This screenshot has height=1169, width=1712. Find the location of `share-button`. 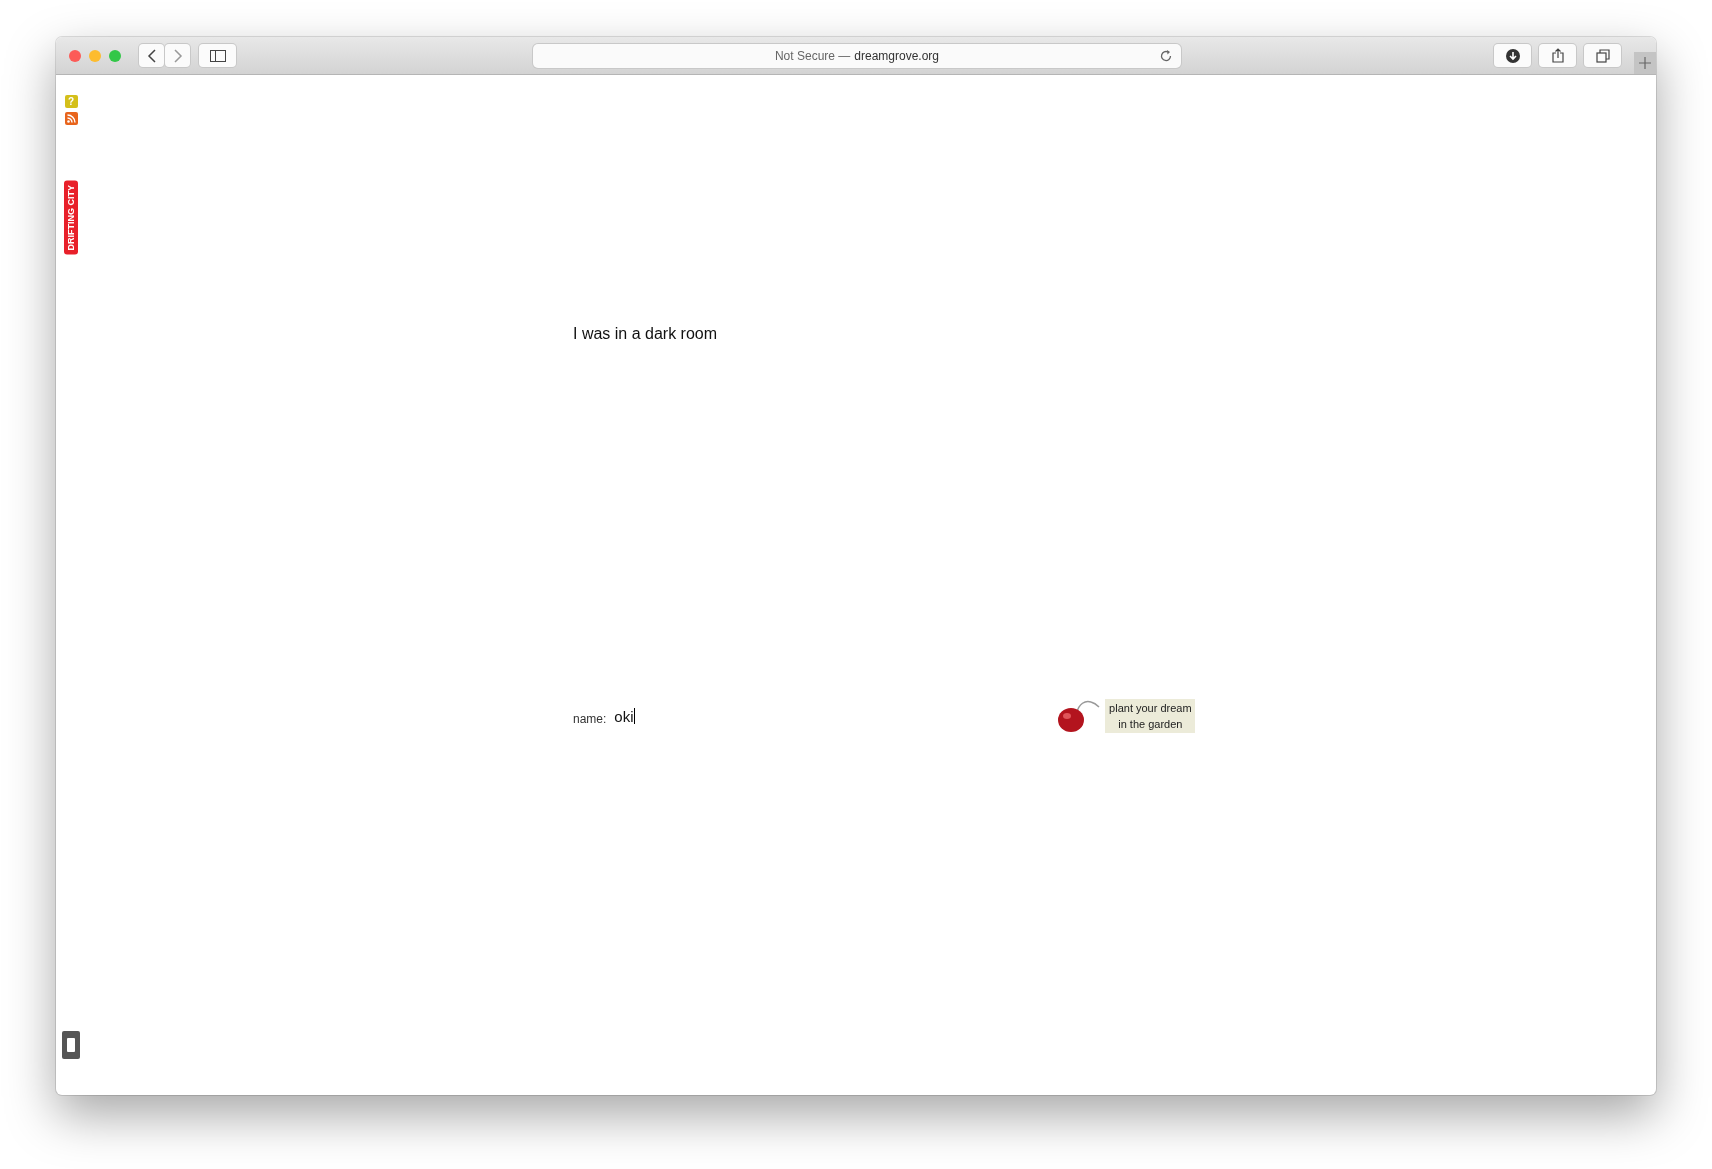

share-button is located at coordinates (1557, 55).